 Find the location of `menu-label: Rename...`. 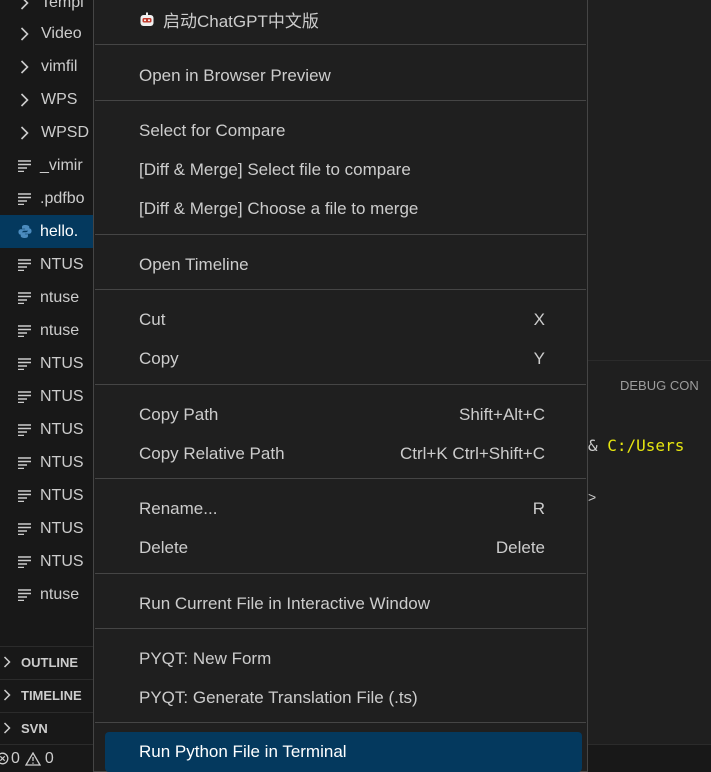

menu-label: Rename... is located at coordinates (178, 508).